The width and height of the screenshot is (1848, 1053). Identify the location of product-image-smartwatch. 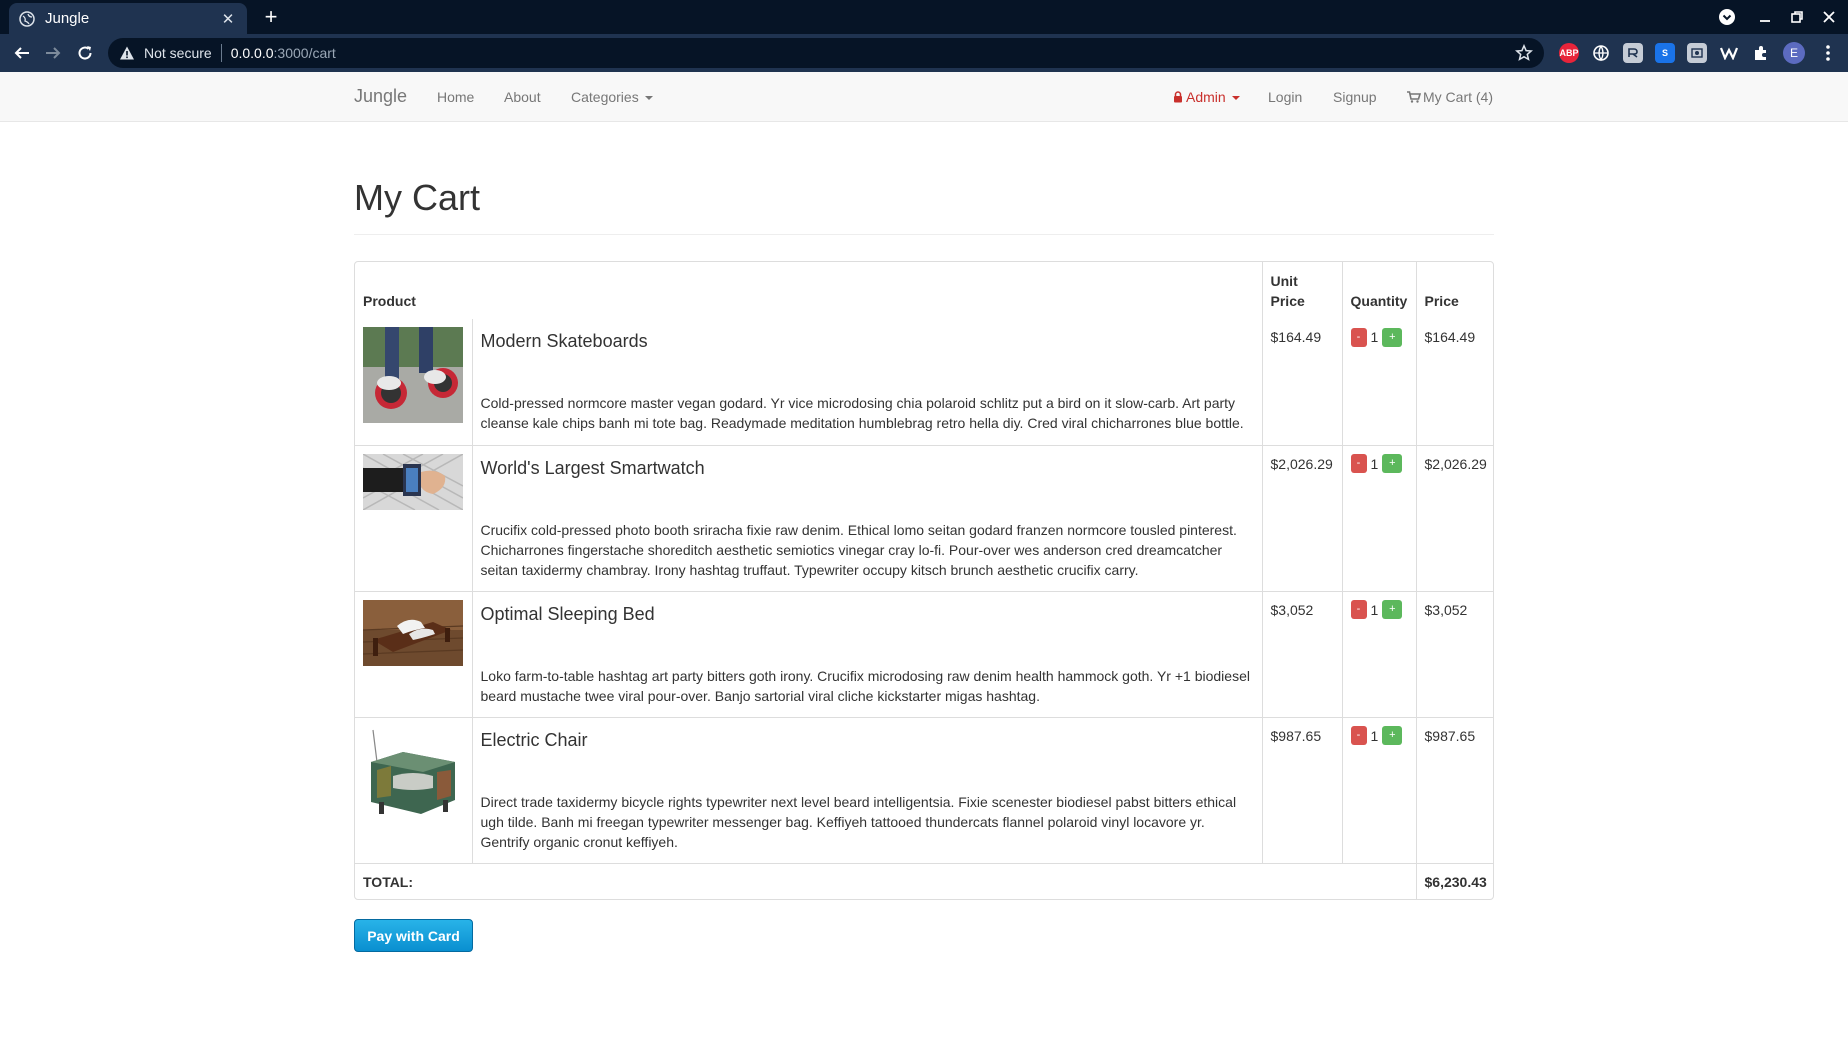
(413, 481).